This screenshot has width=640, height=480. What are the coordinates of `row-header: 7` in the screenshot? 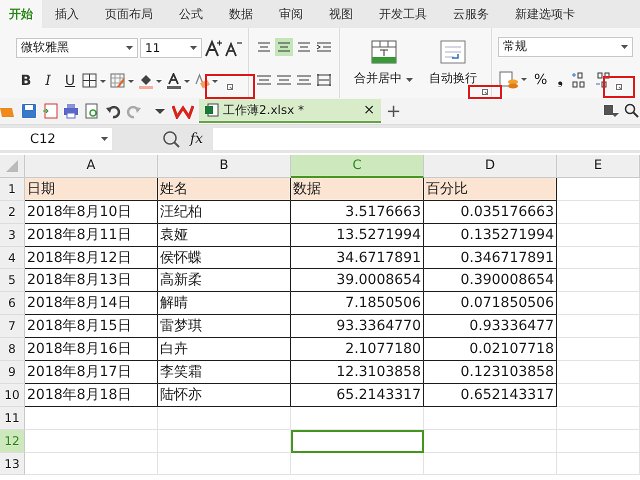 It's located at (12, 326).